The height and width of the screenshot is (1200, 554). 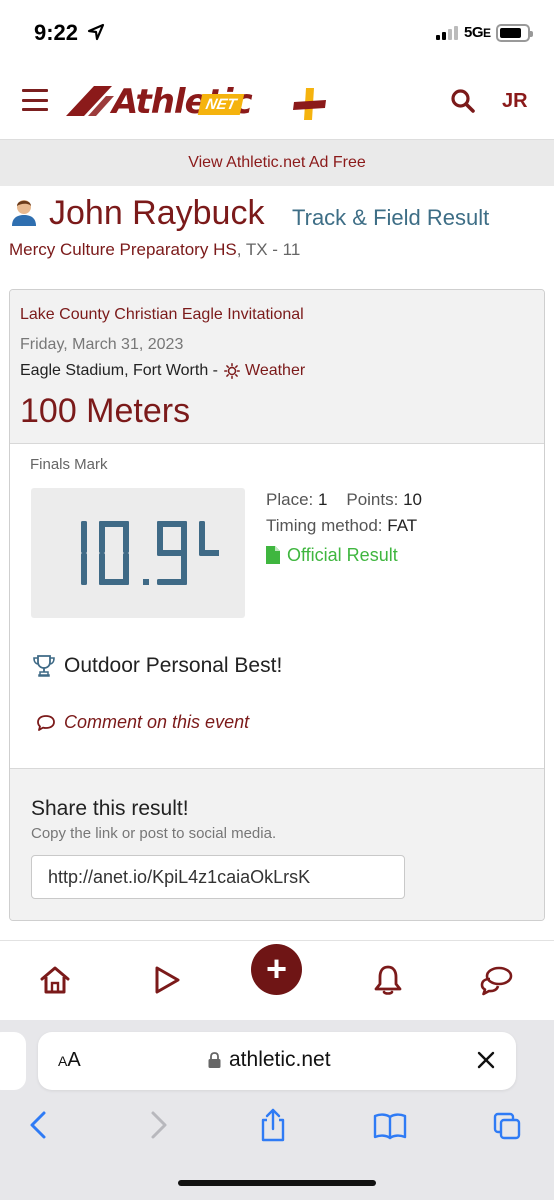 I want to click on view-ad-free-link: View Athletic.net Ad Free, so click(x=277, y=163).